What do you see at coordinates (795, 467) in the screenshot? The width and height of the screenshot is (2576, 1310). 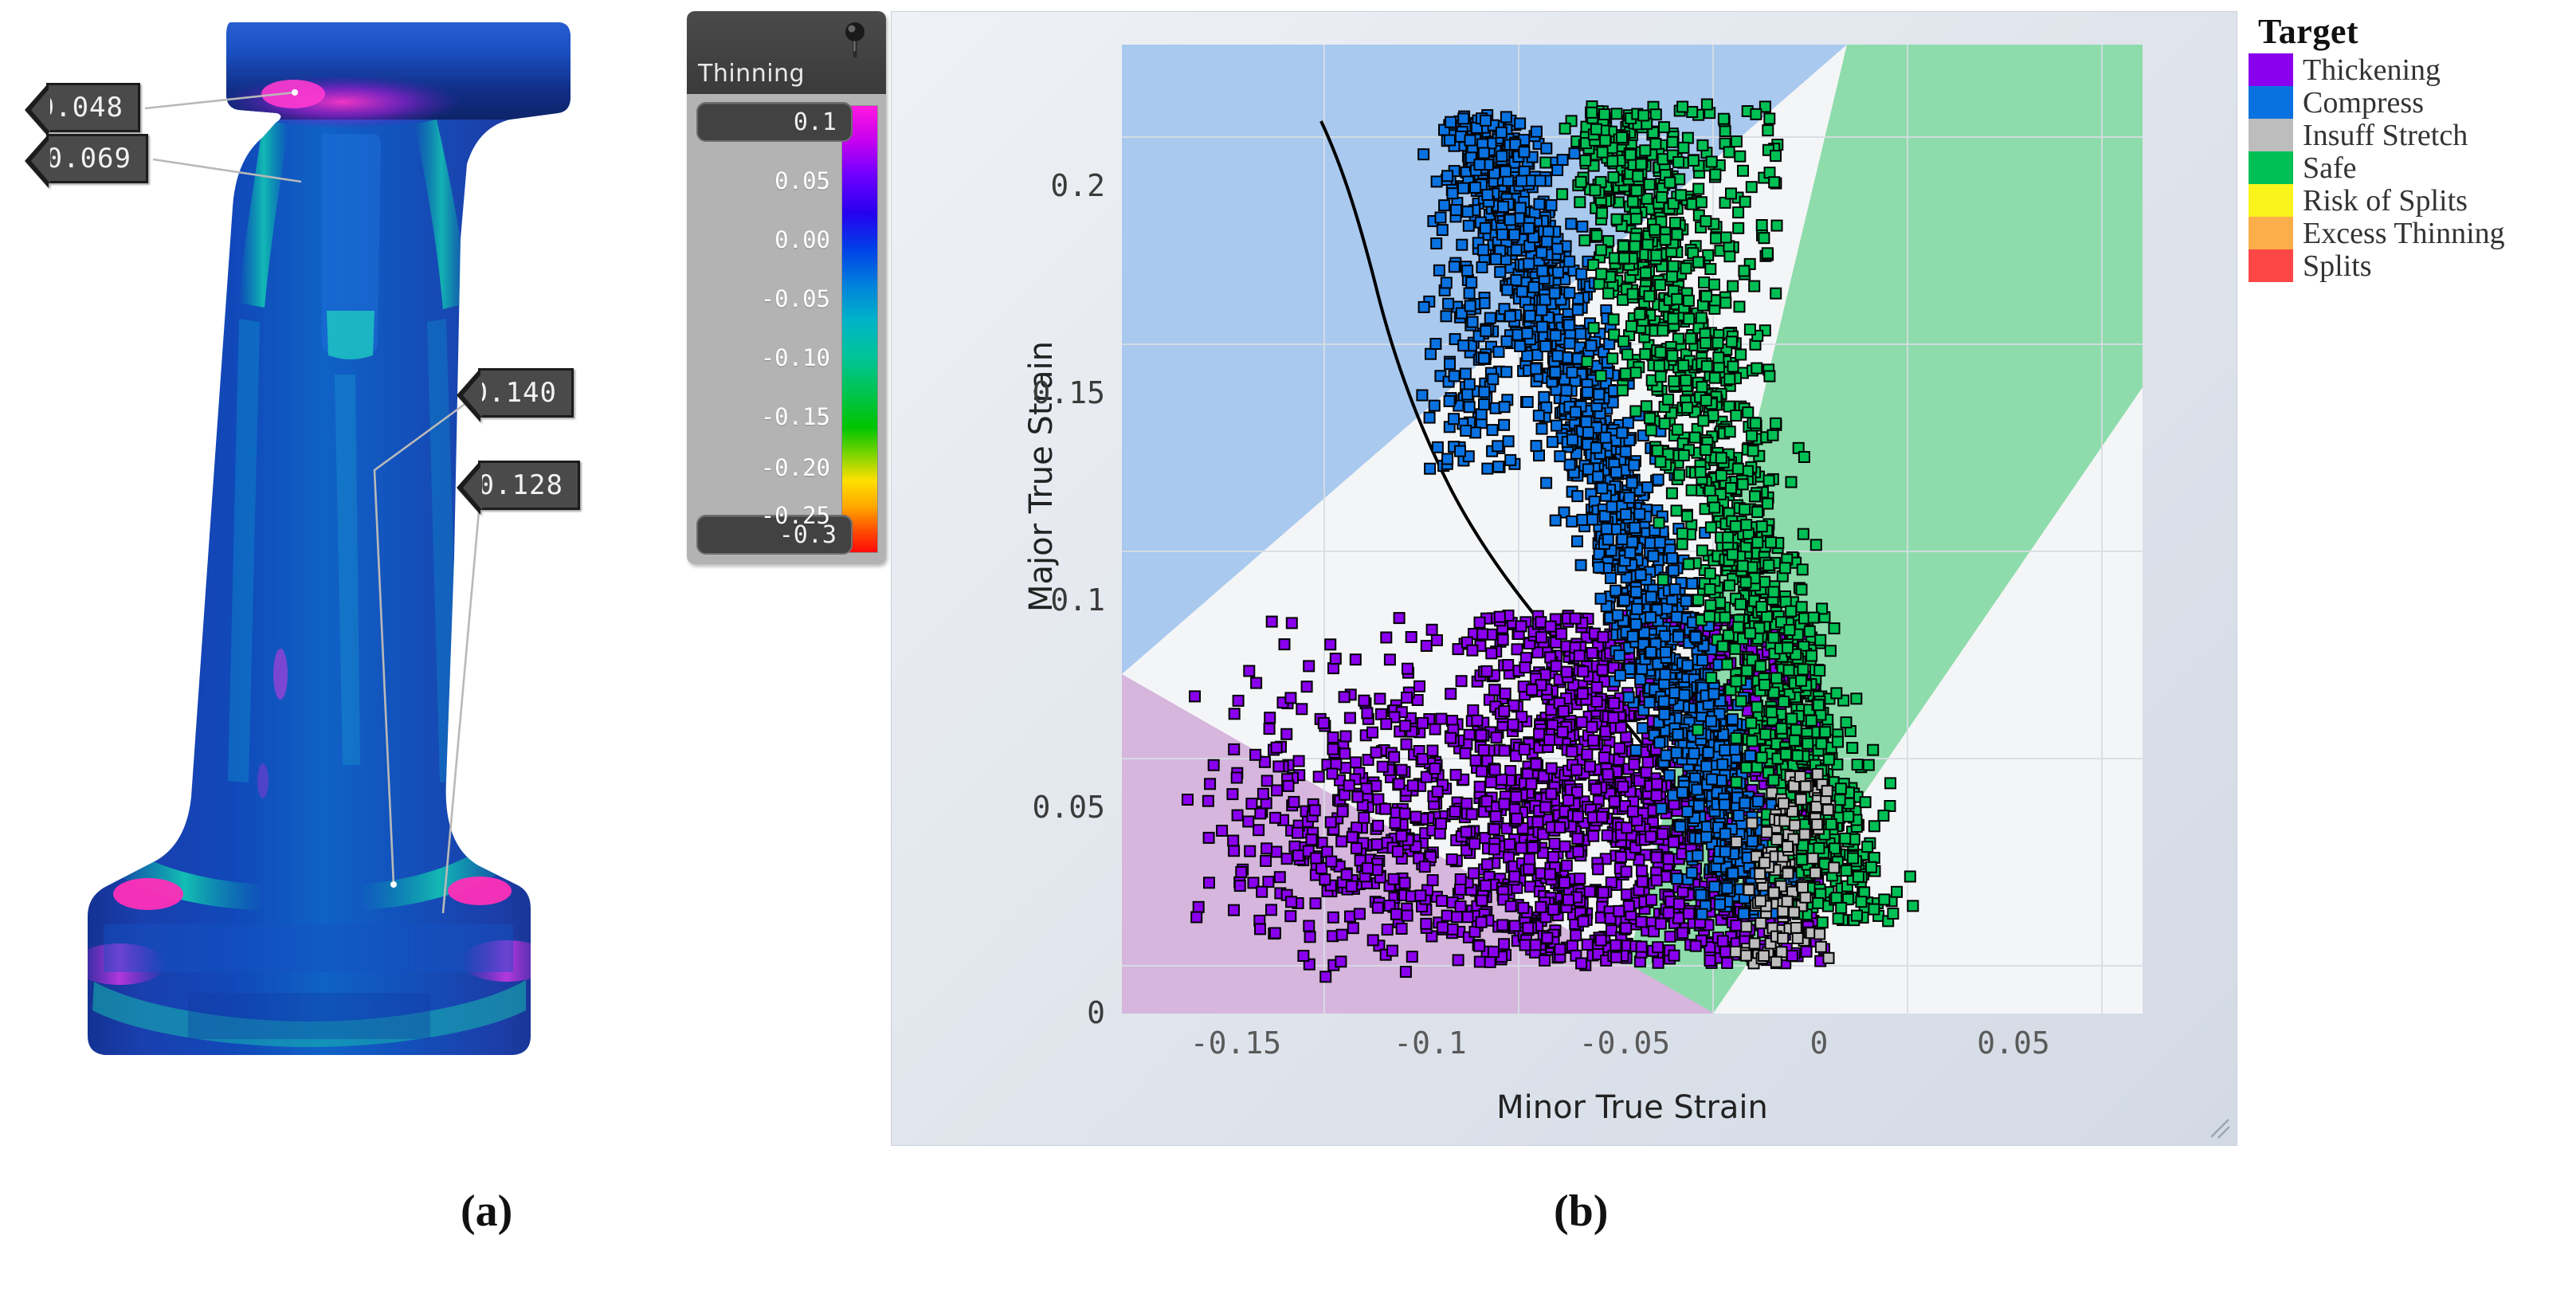 I see `thinning-tick-5: -0.20` at bounding box center [795, 467].